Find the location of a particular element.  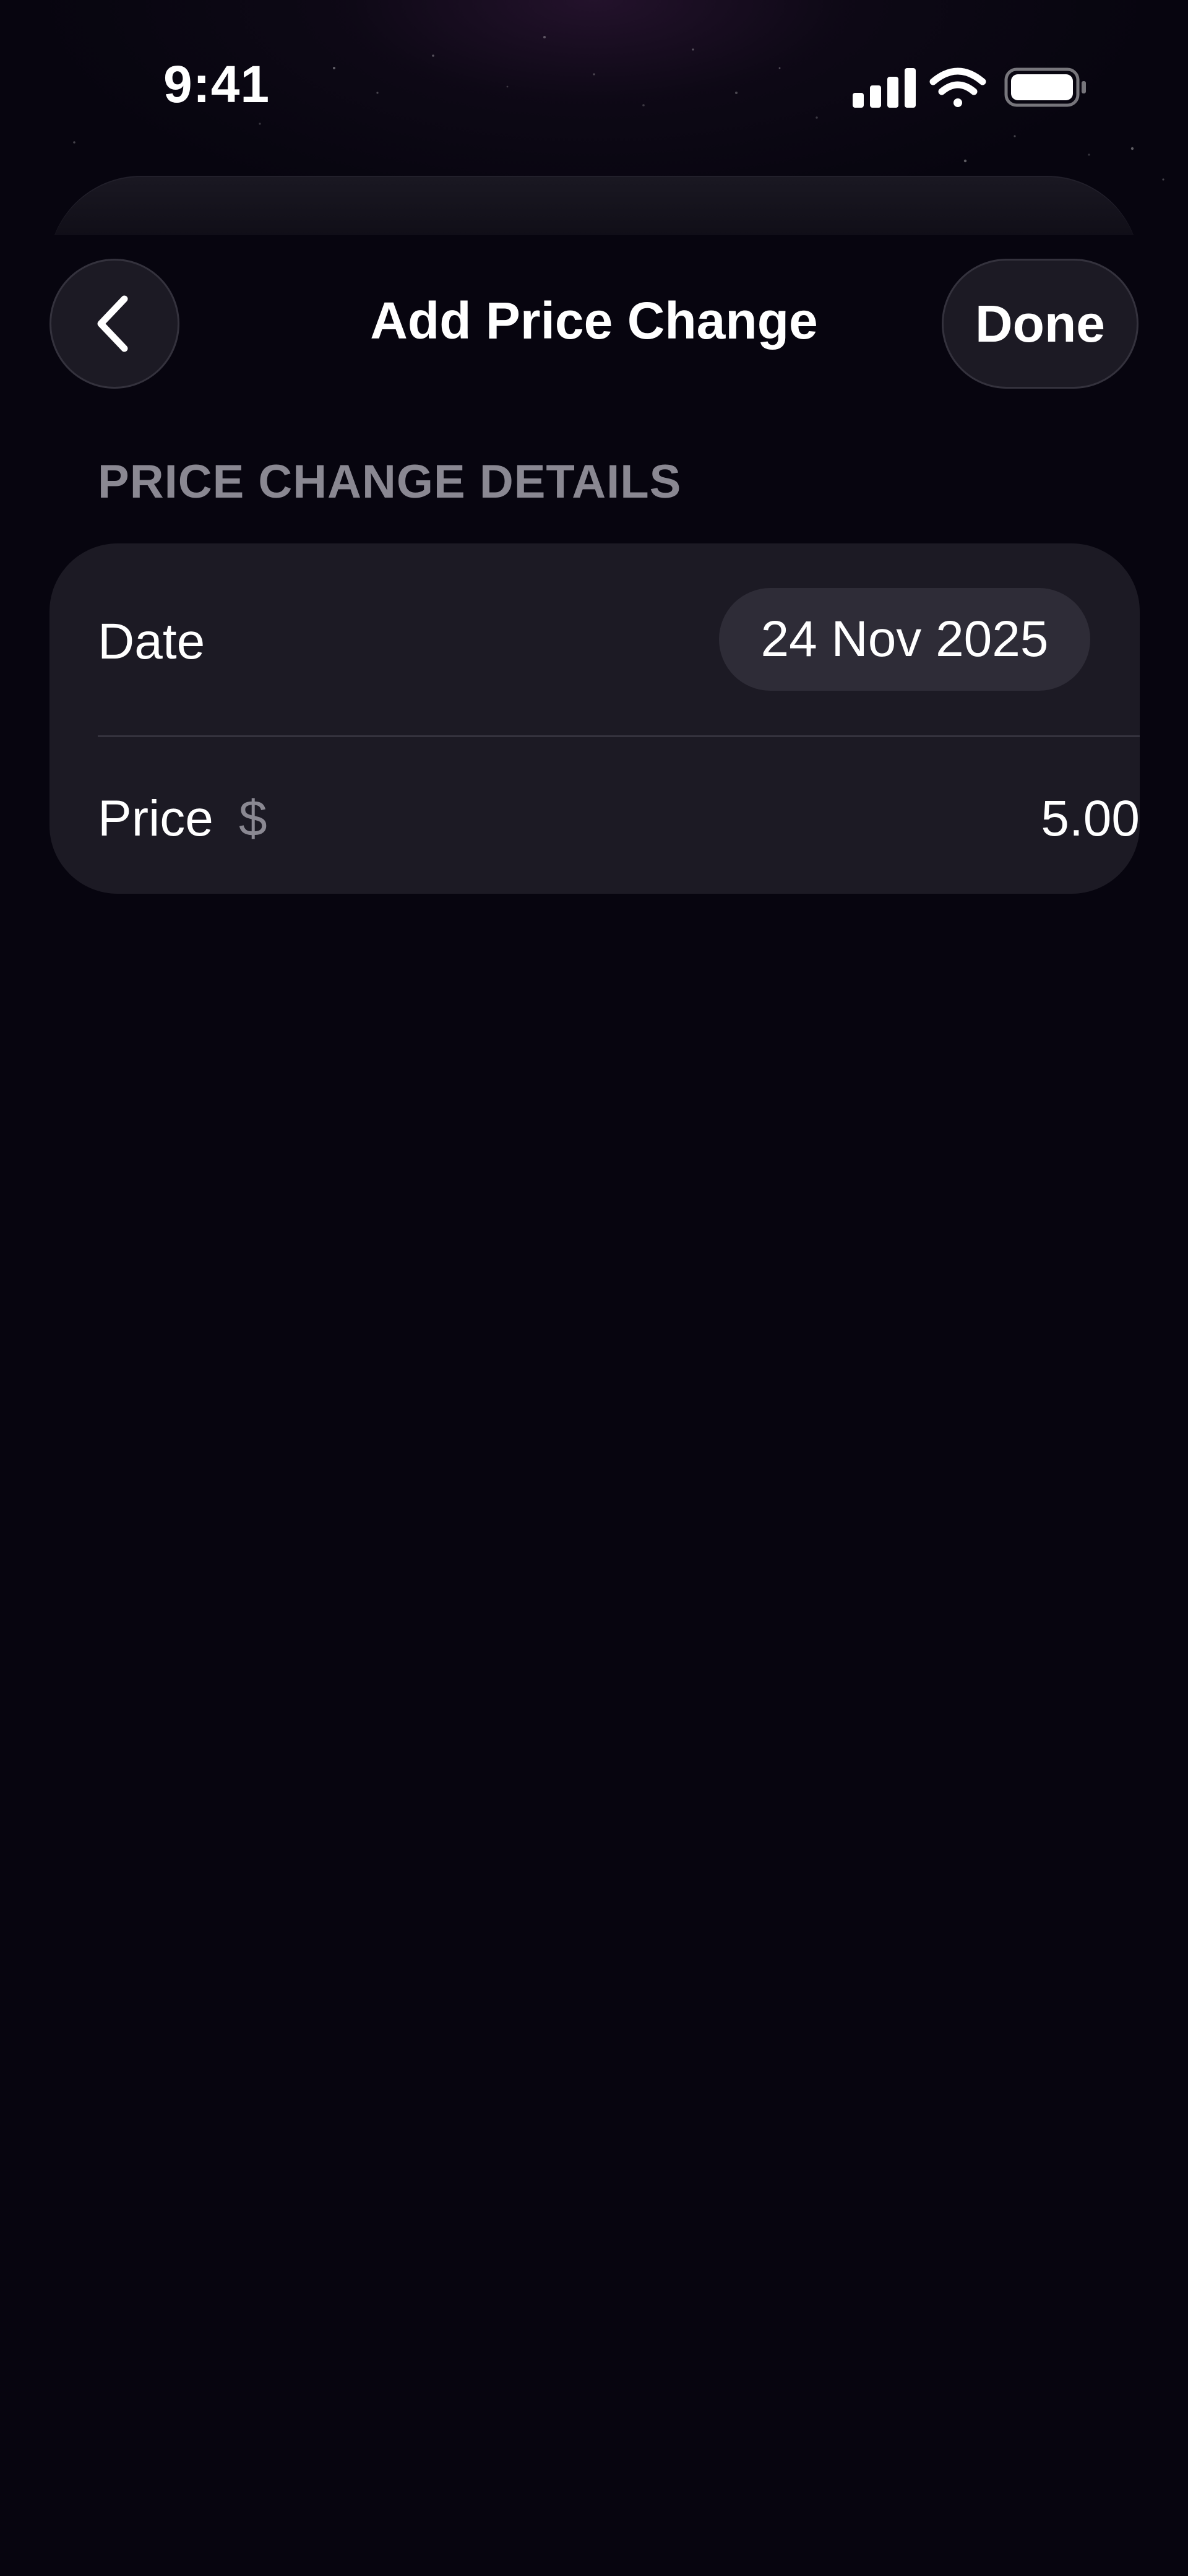

chevron-left-icon is located at coordinates (112, 323).